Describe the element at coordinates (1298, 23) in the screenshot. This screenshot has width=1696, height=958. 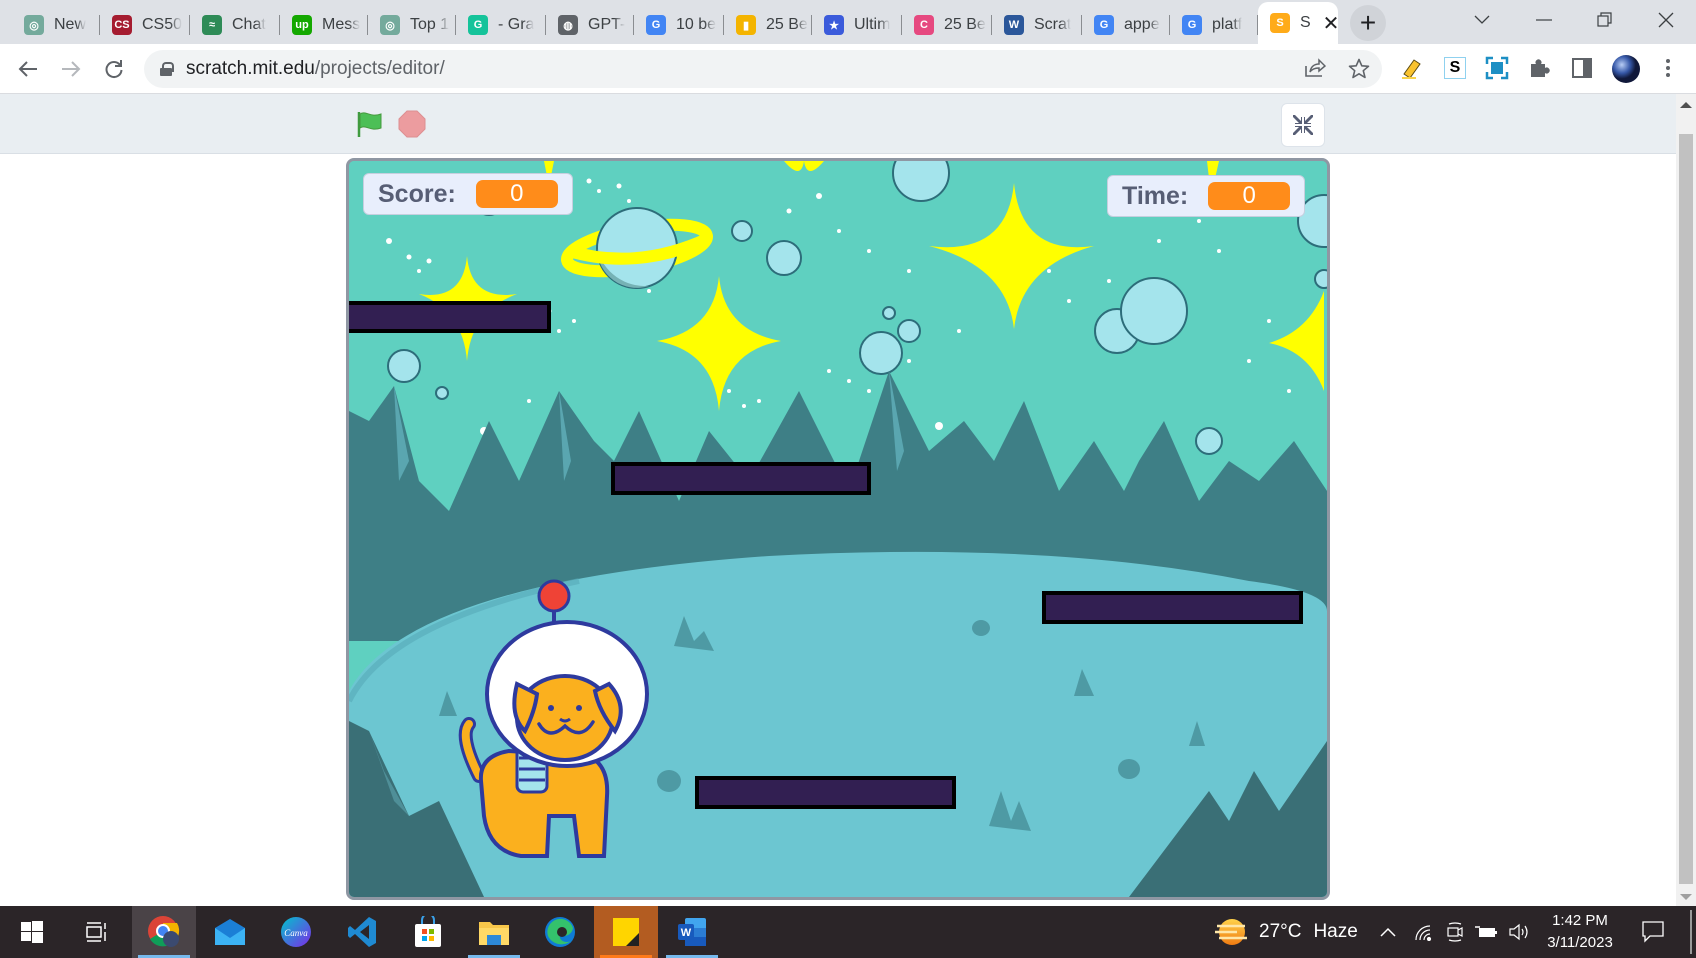
I see `browser-tab: S S ✕` at that location.